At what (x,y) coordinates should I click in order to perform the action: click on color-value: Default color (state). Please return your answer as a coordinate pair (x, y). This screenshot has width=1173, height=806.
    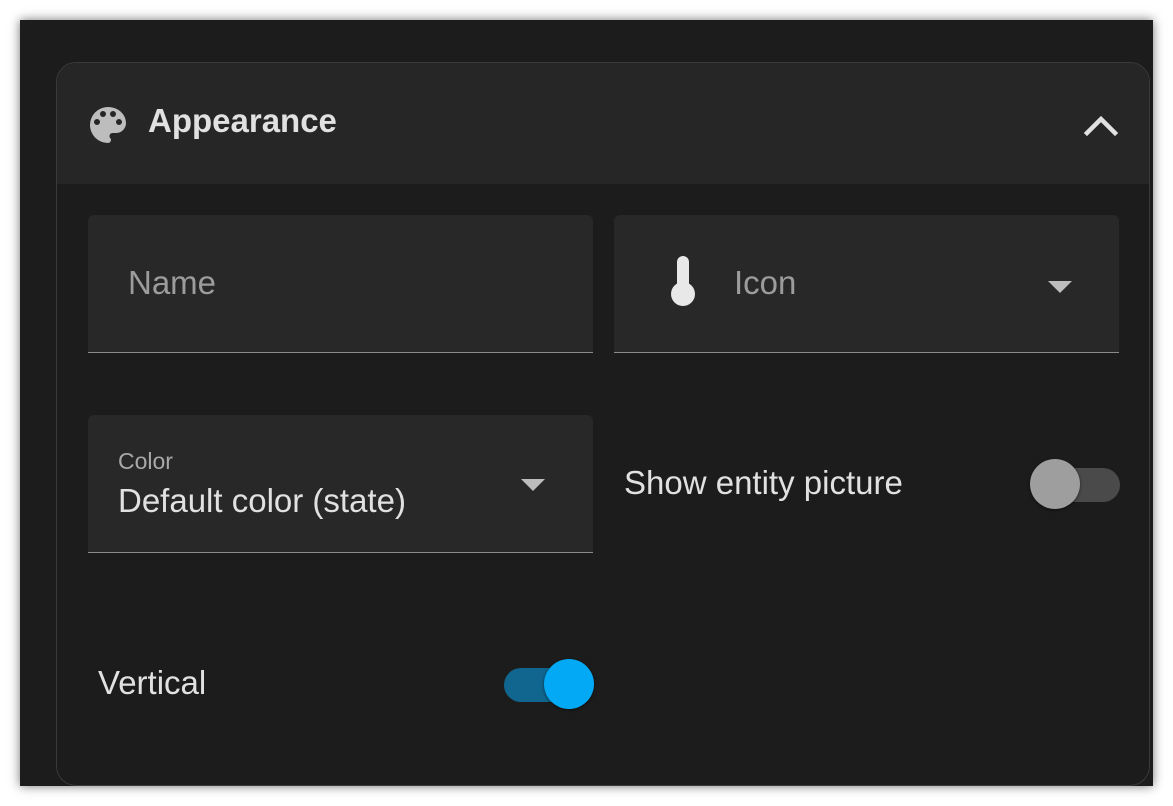
    Looking at the image, I should click on (262, 500).